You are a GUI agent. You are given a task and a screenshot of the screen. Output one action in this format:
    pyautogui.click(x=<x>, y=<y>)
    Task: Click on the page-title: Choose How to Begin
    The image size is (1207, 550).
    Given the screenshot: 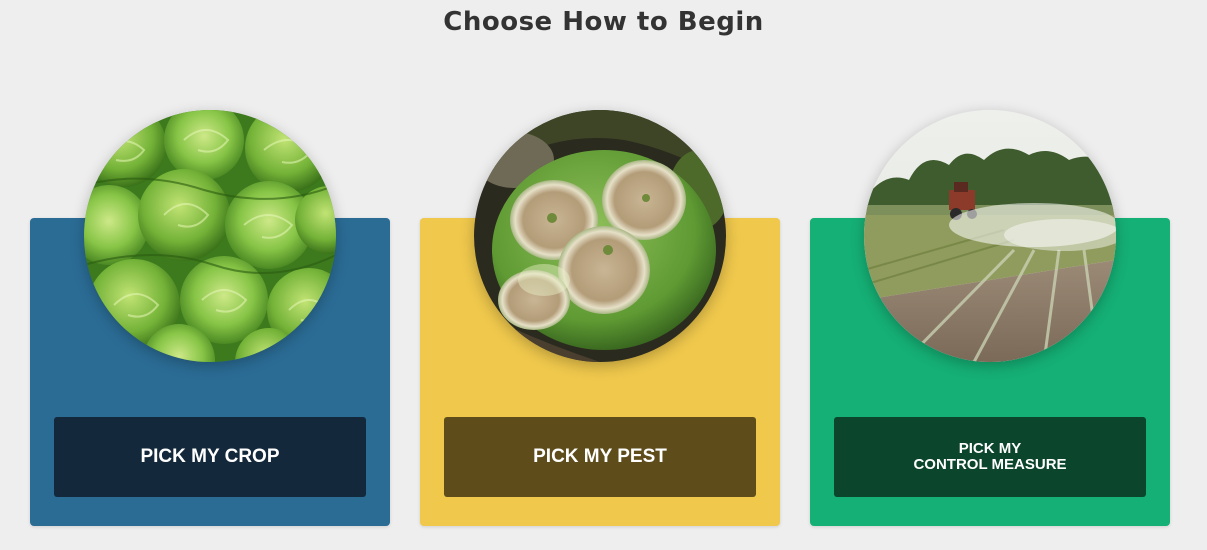 What is the action you would take?
    pyautogui.click(x=603, y=22)
    